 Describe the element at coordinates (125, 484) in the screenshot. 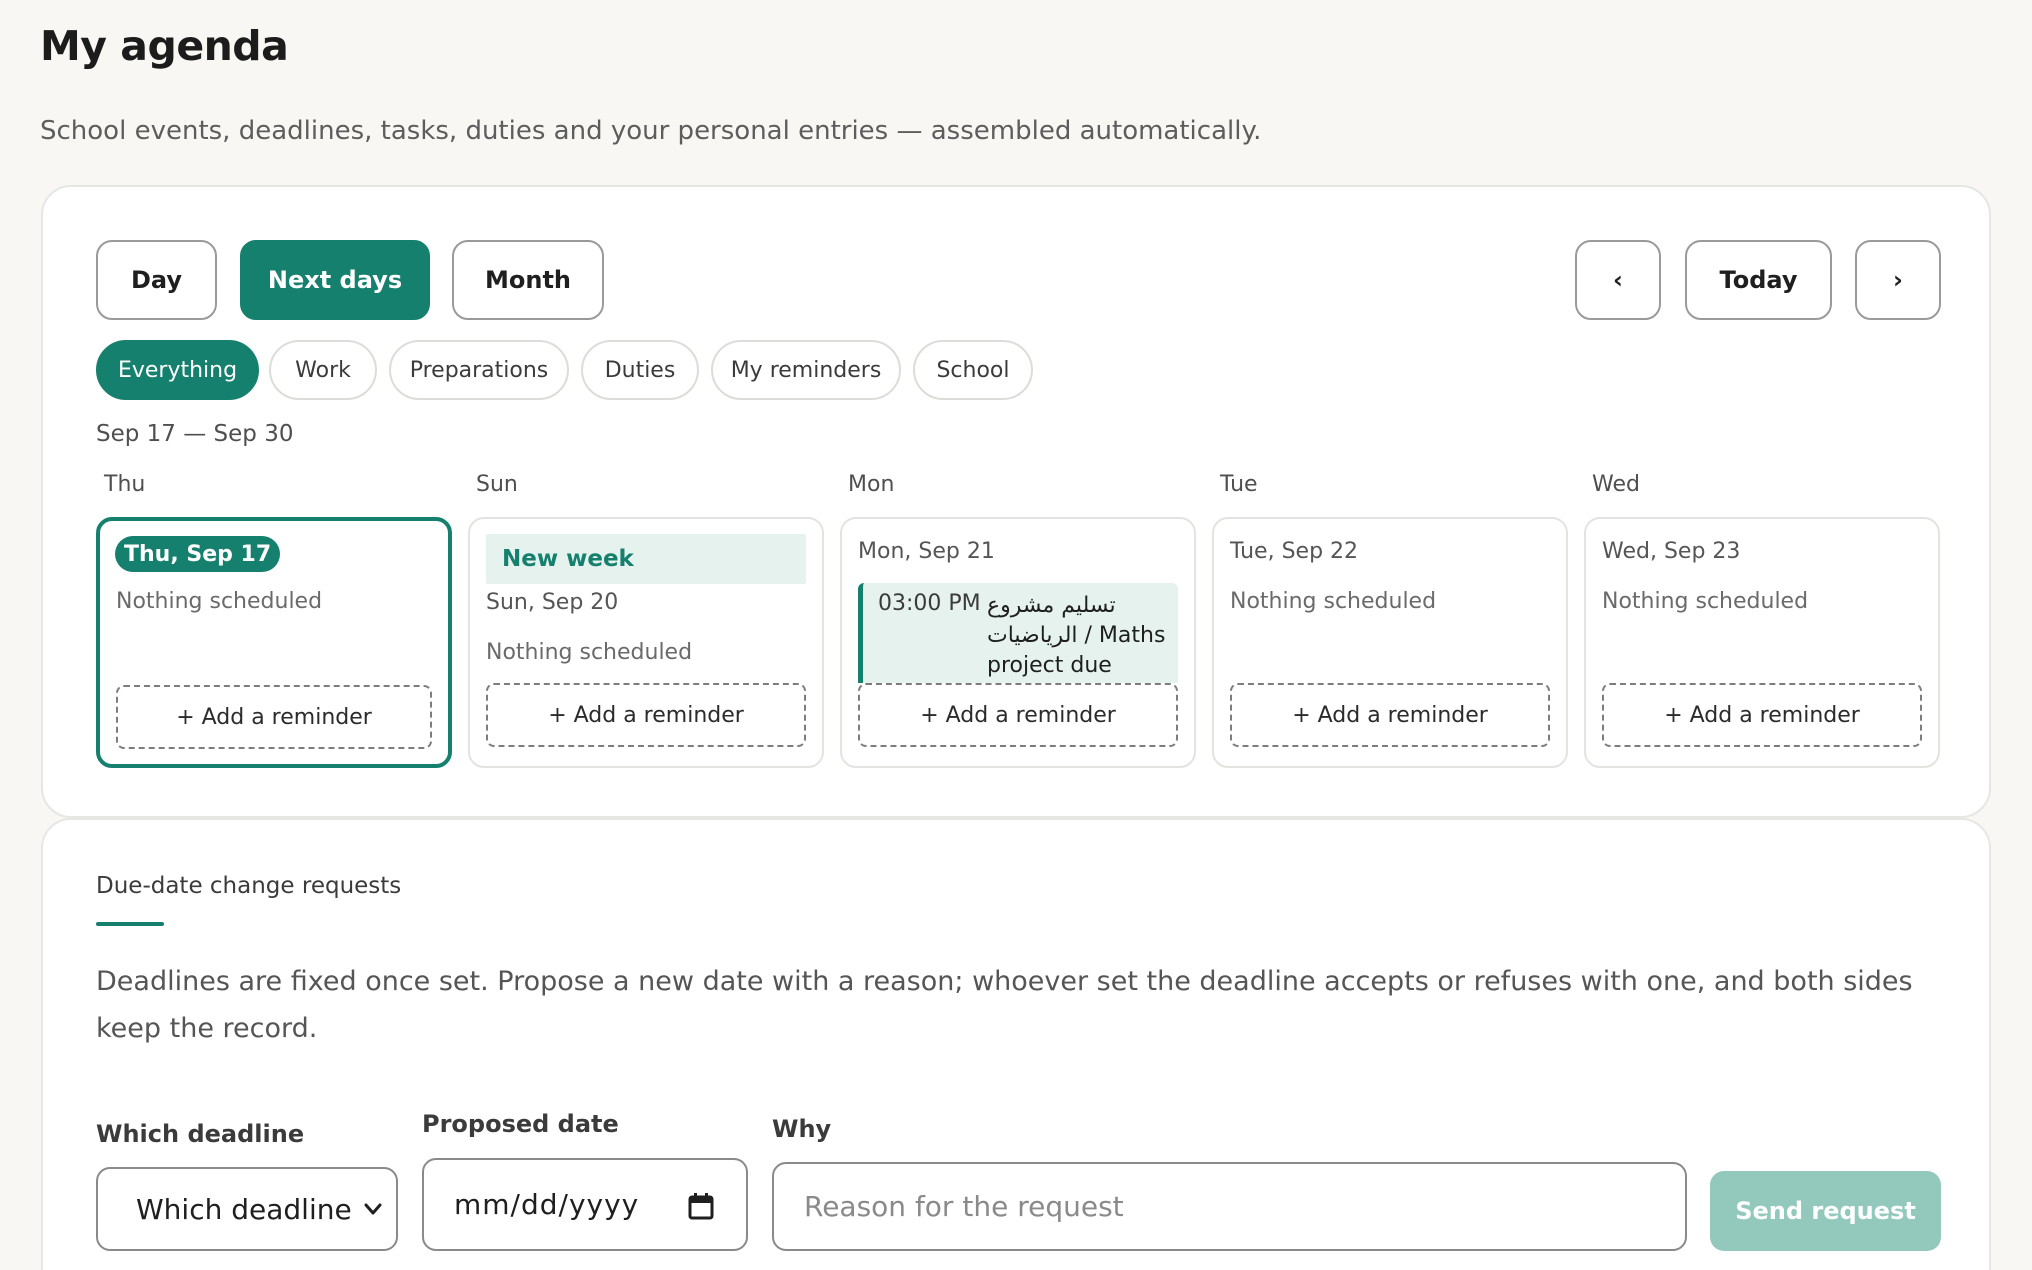

I see `weekday-label: Thu` at that location.